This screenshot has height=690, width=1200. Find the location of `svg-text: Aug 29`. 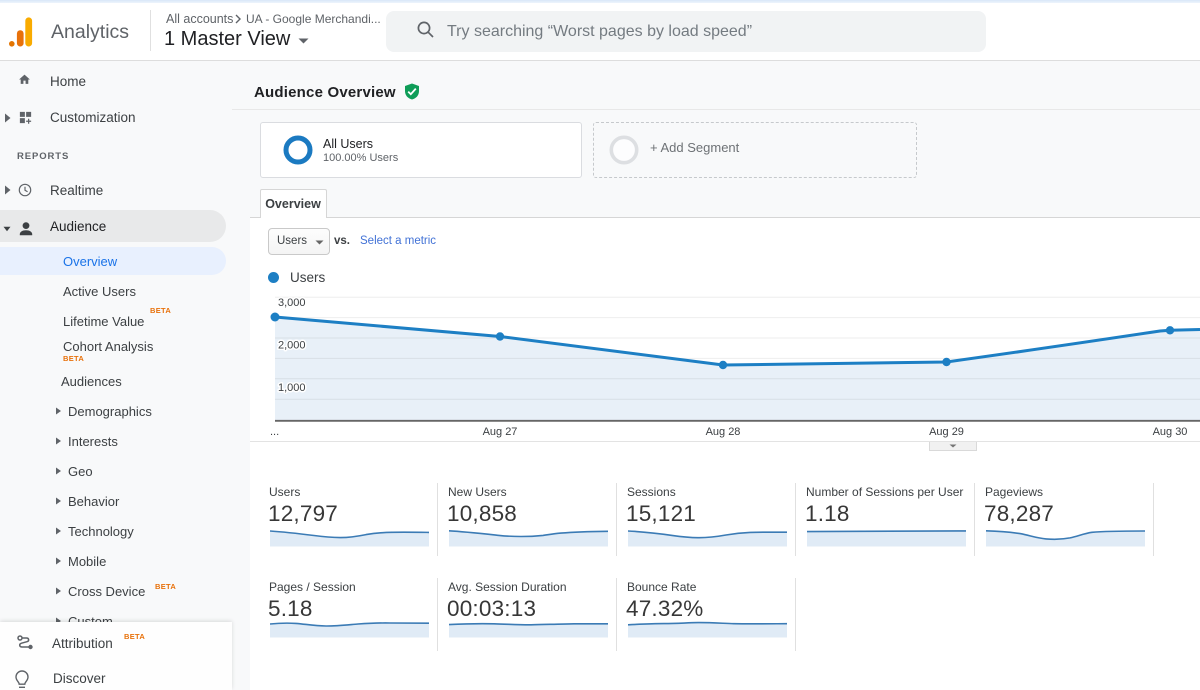

svg-text: Aug 29 is located at coordinates (946, 432).